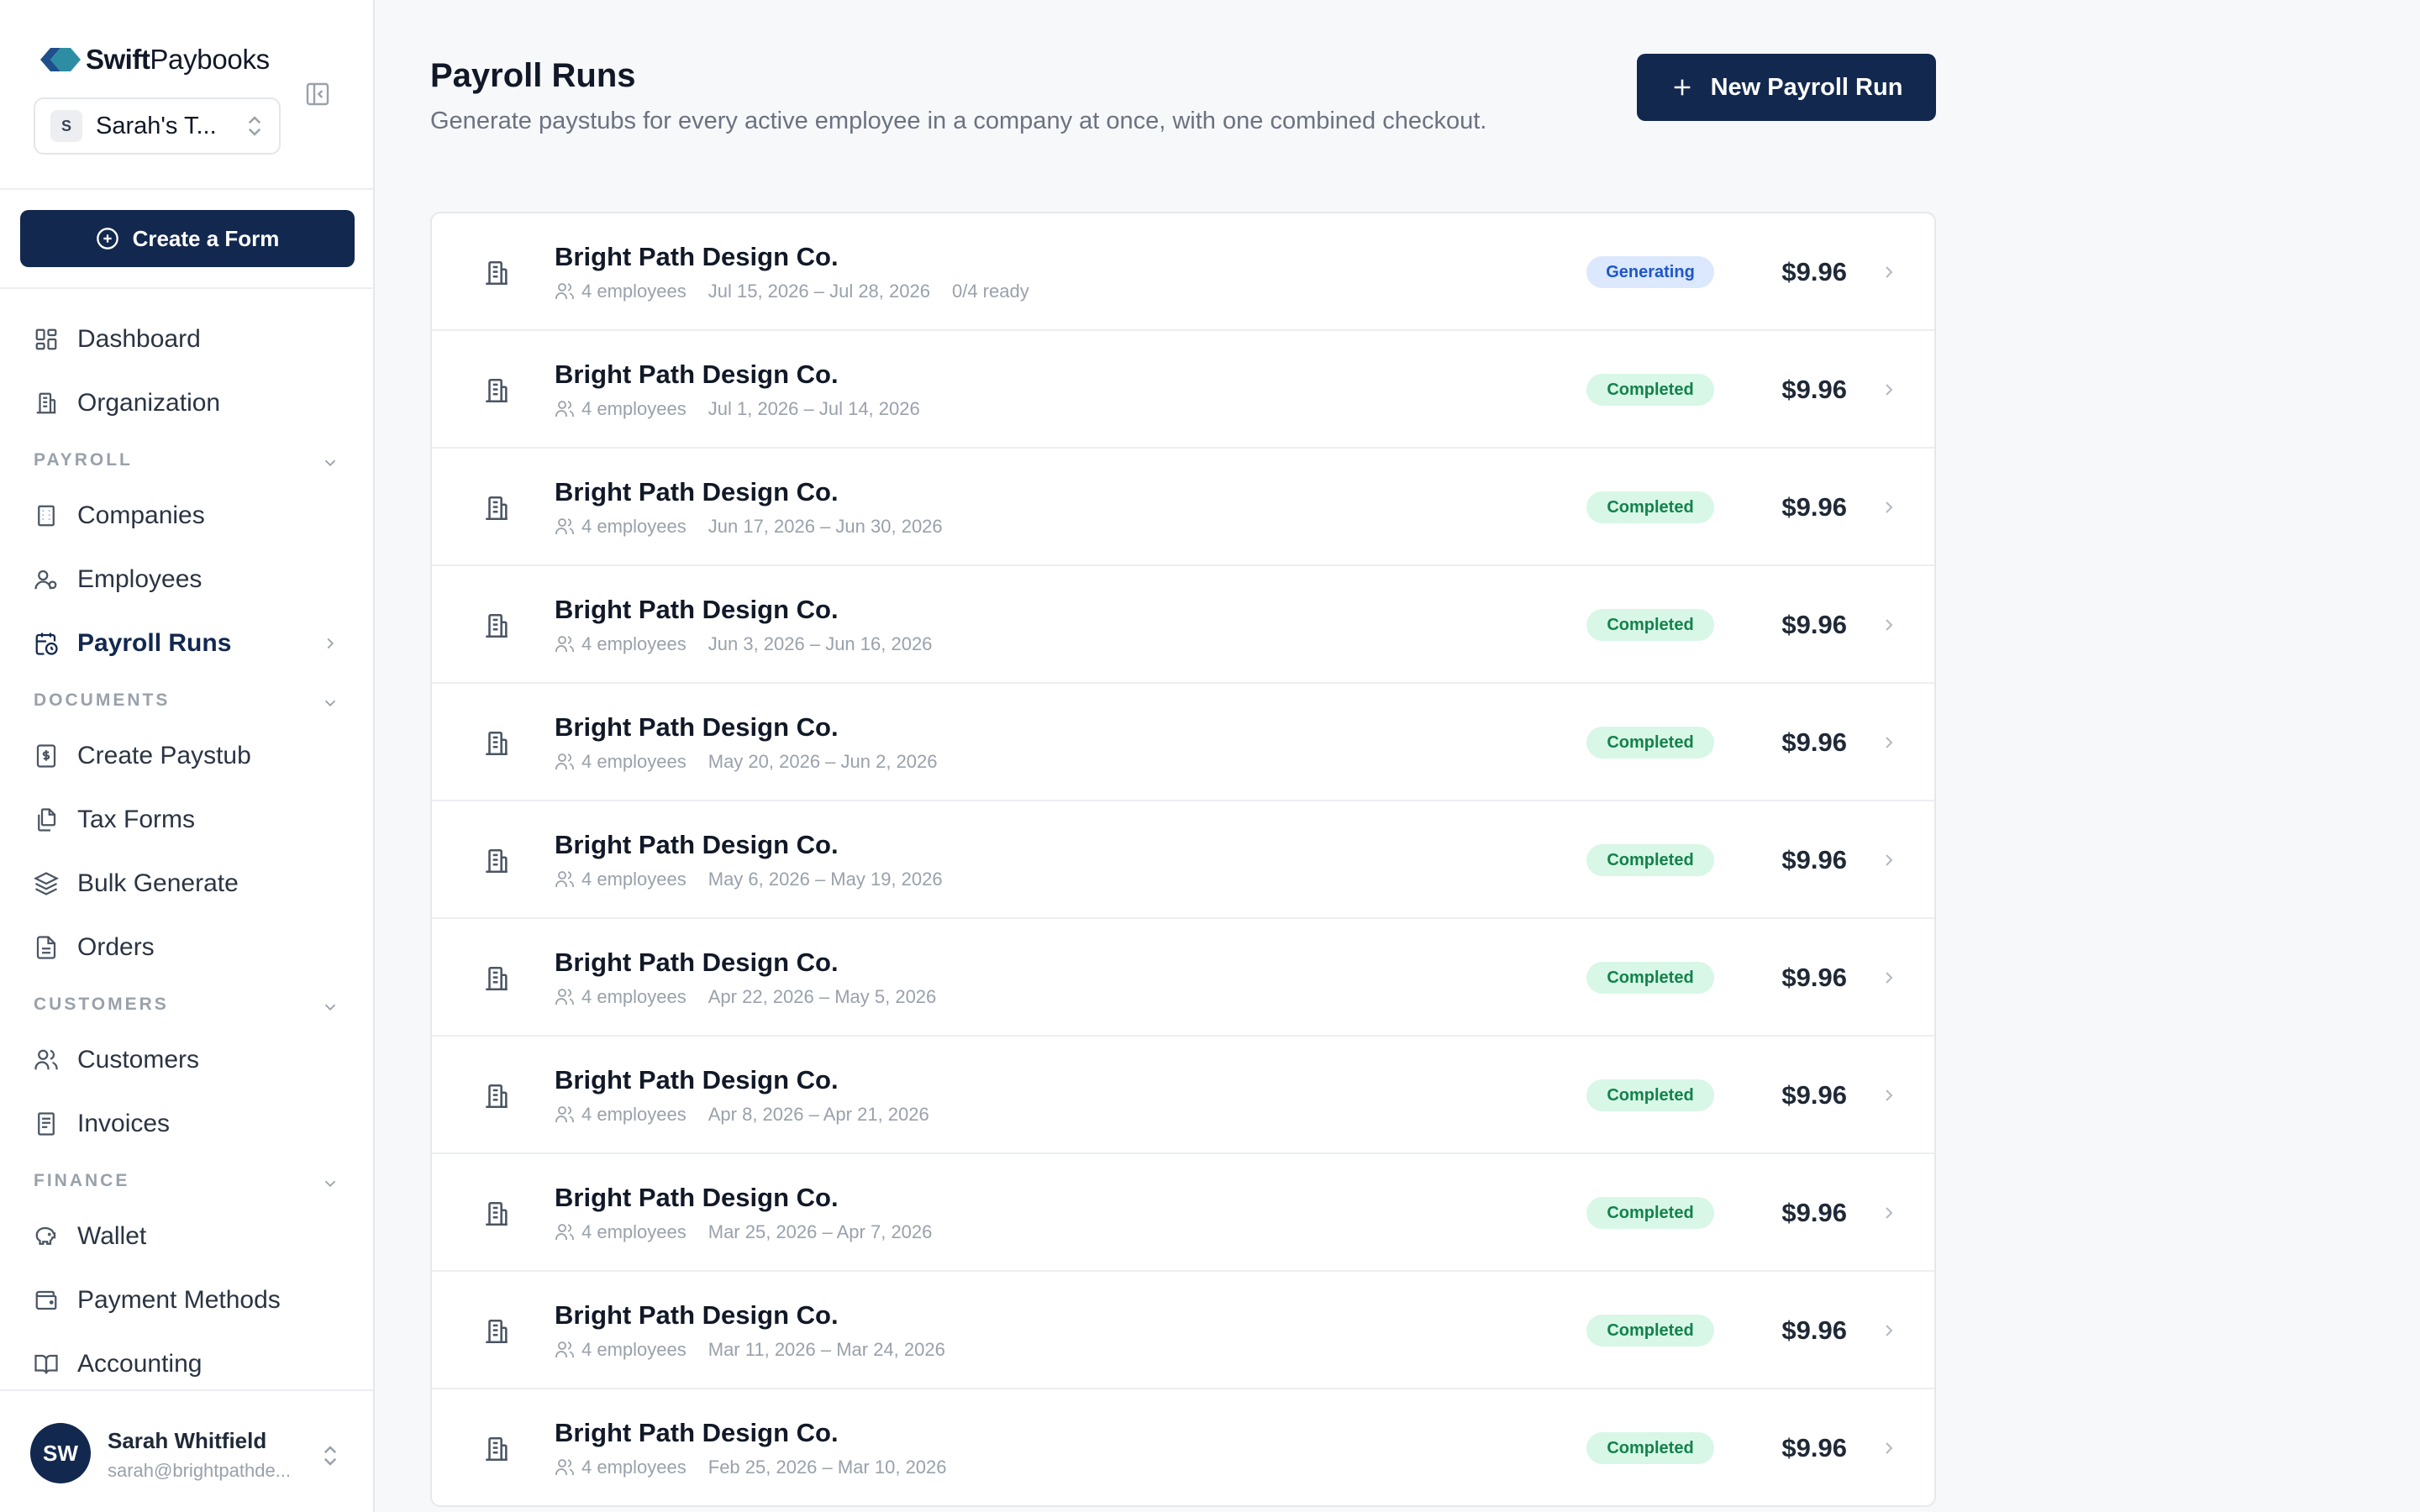 This screenshot has height=1512, width=2420. I want to click on new-payroll-run-button: New Payroll Run, so click(1787, 87).